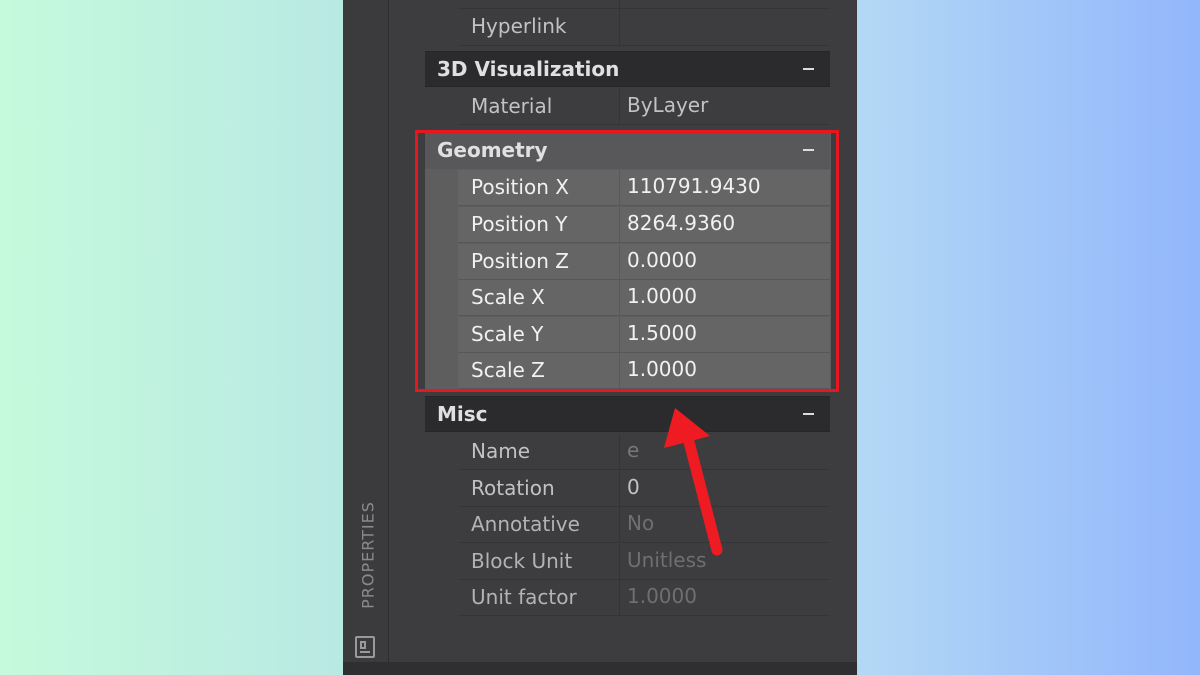  I want to click on property-label: Name, so click(539, 451).